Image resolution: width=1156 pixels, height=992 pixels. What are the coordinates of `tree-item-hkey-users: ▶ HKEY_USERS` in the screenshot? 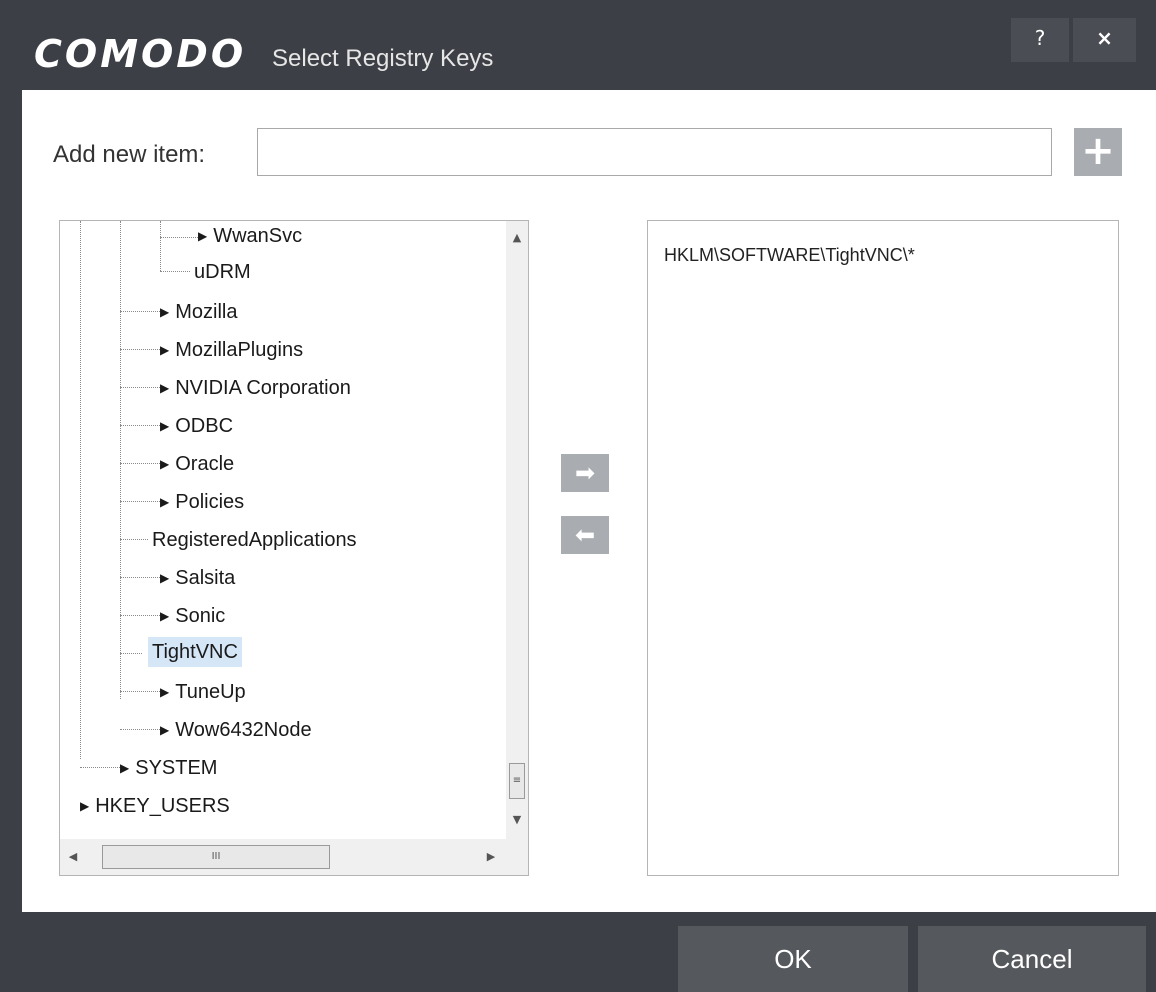 It's located at (155, 806).